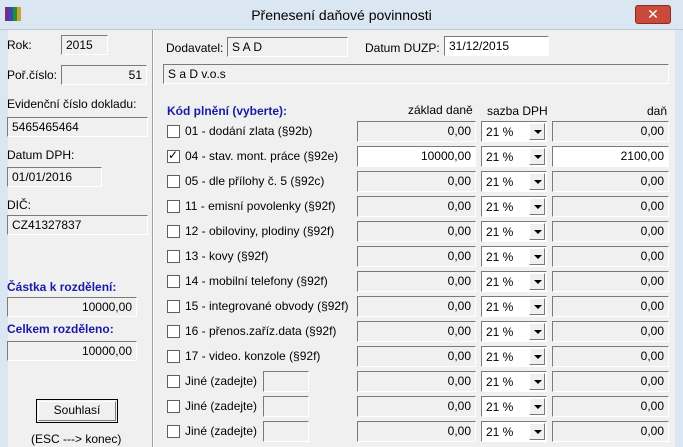 The height and width of the screenshot is (447, 683). What do you see at coordinates (402, 48) in the screenshot?
I see `duzp-label: Datum DUZP:` at bounding box center [402, 48].